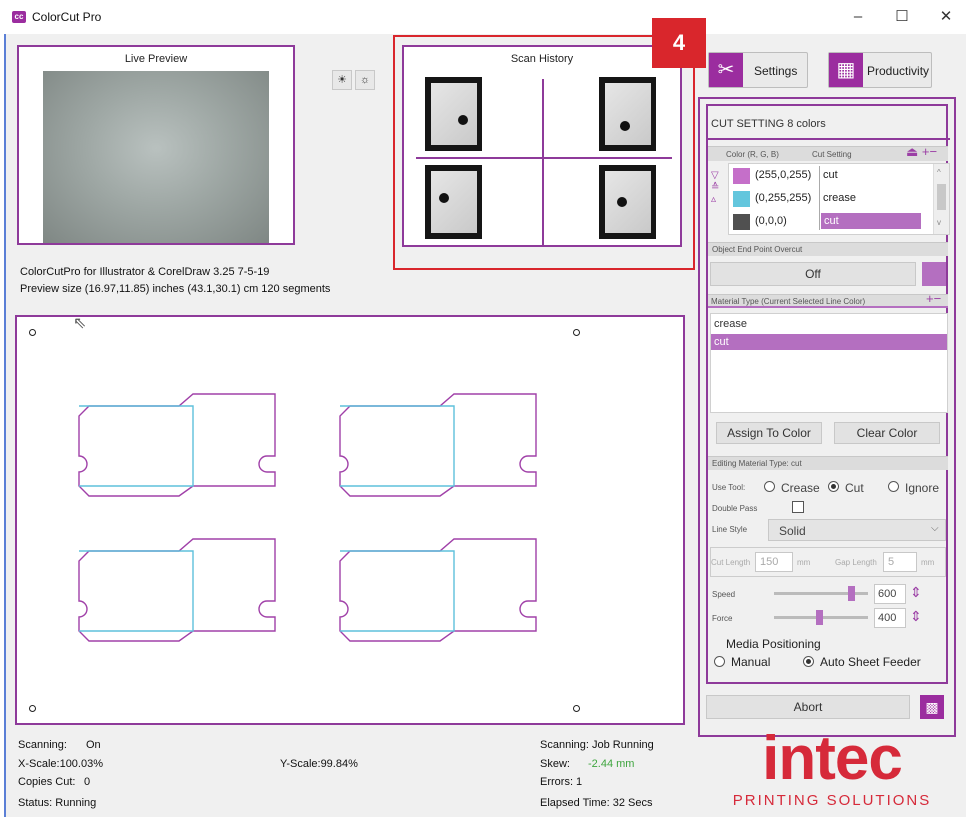 Image resolution: width=972 pixels, height=817 pixels. What do you see at coordinates (828, 152) in the screenshot?
I see `color-table-header: Color (R, G, B) Cut Setting ⏏ +−` at bounding box center [828, 152].